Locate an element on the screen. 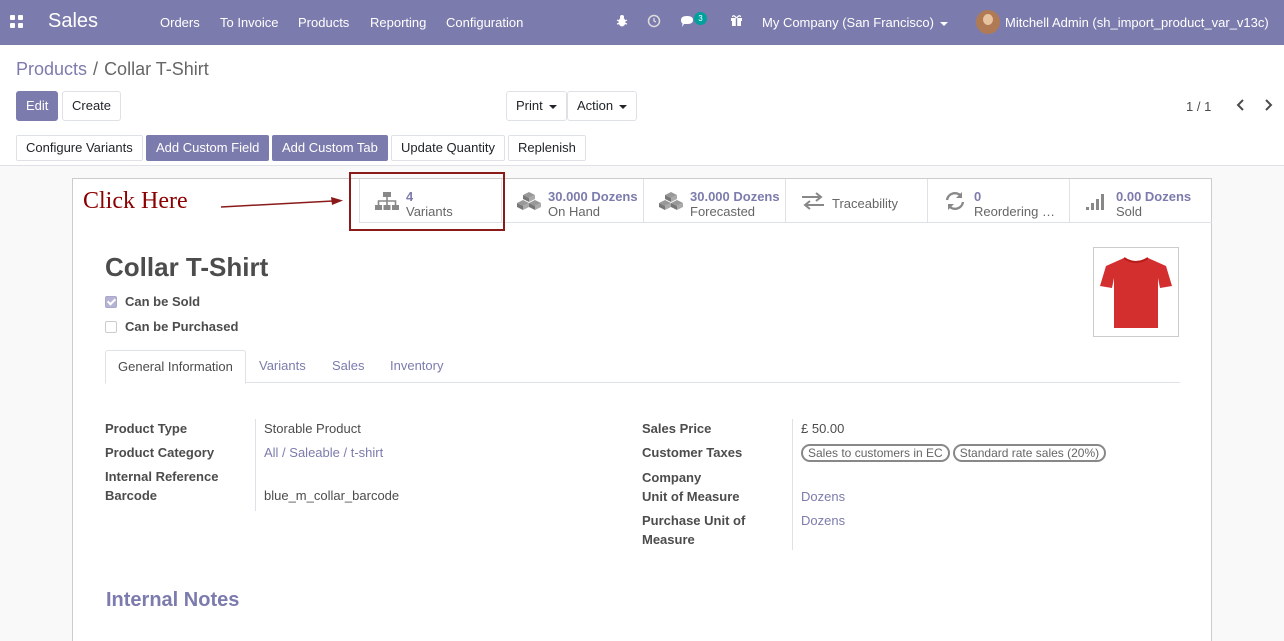 Image resolution: width=1284 pixels, height=641 pixels. can-be-purchased-row: Can be Purchased is located at coordinates (171, 326).